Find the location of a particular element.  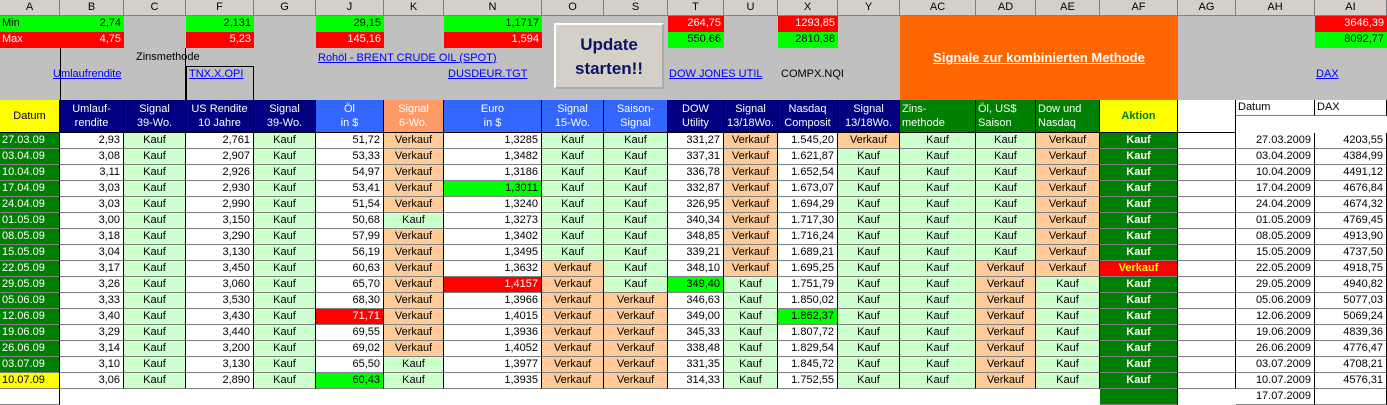

cell-r11-c4: Kauf is located at coordinates (285, 317).